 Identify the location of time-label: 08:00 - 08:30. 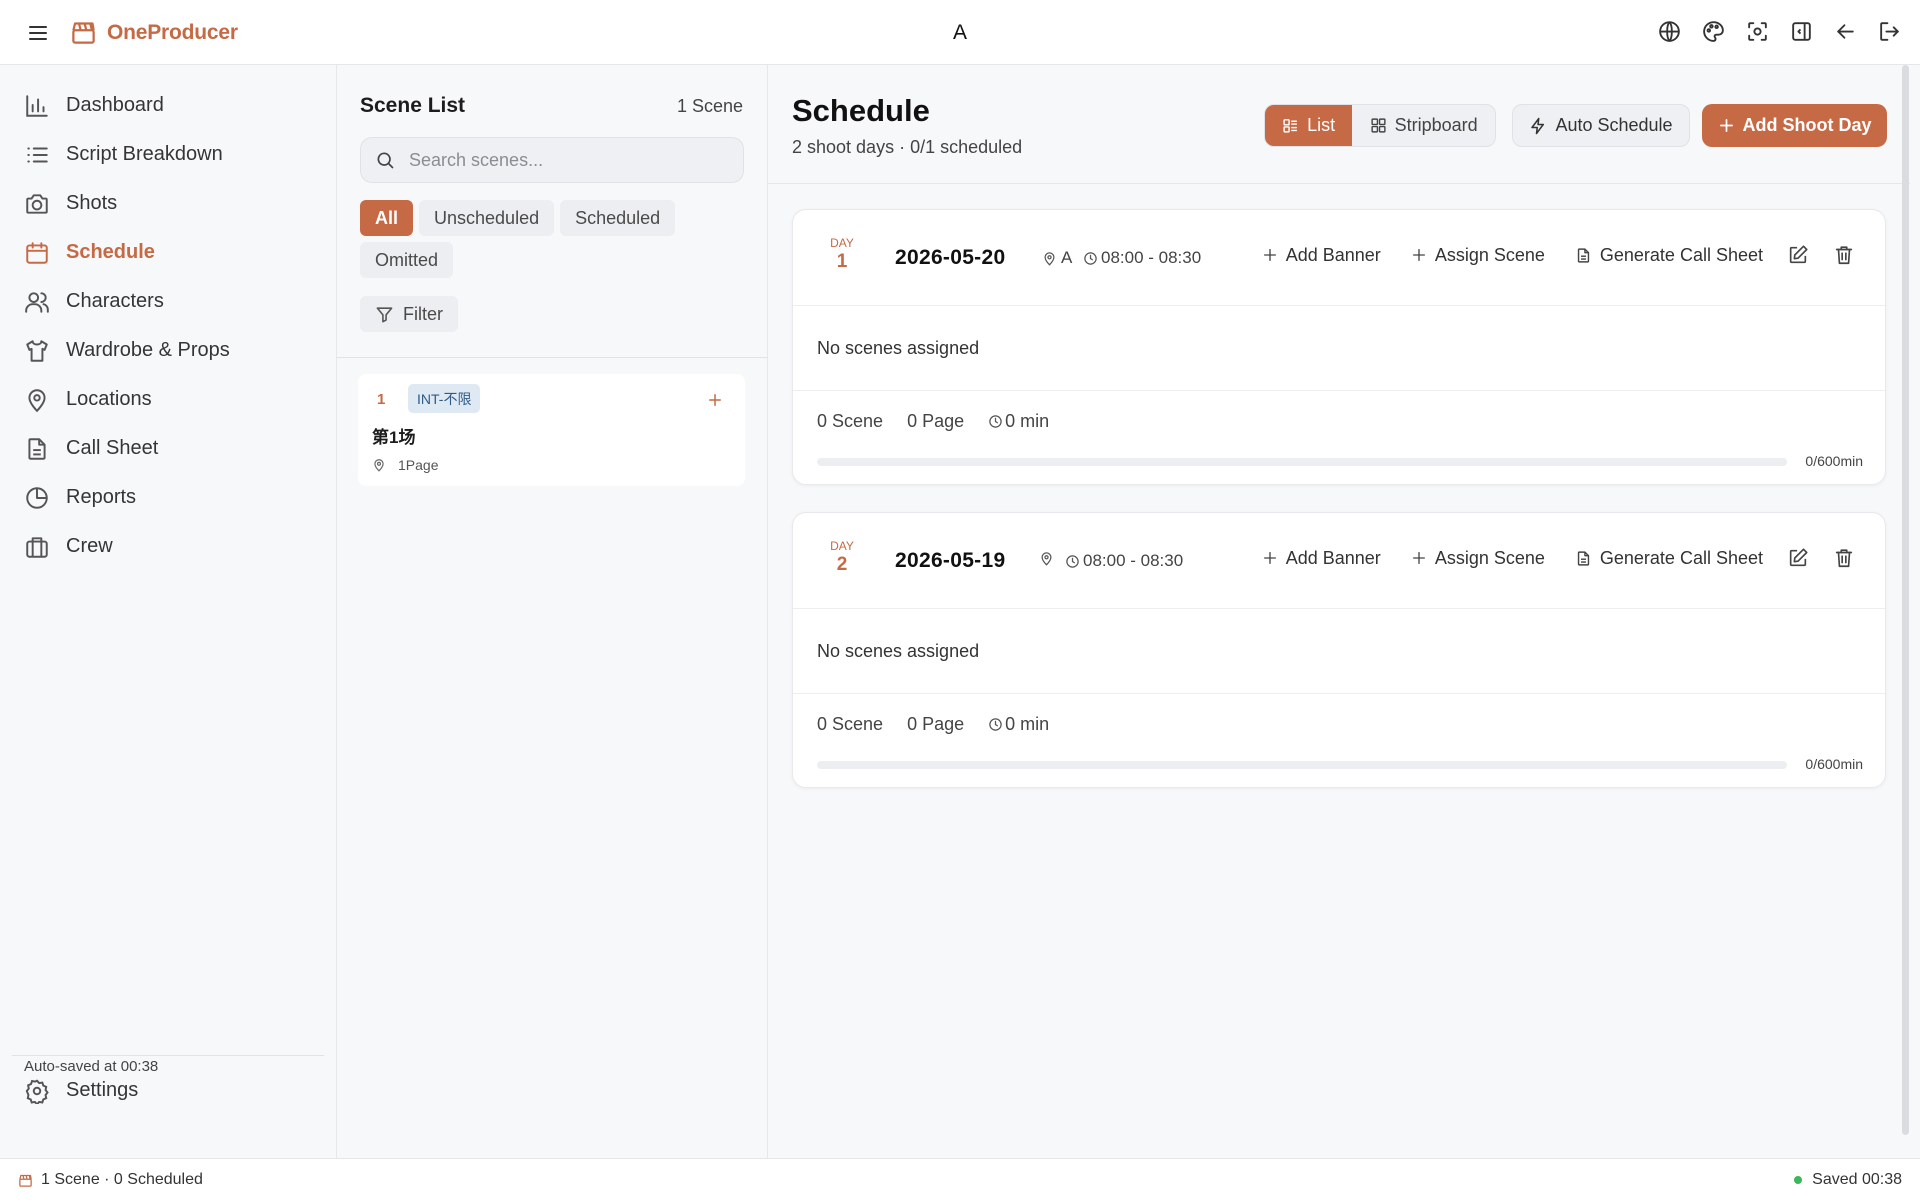
(1133, 560).